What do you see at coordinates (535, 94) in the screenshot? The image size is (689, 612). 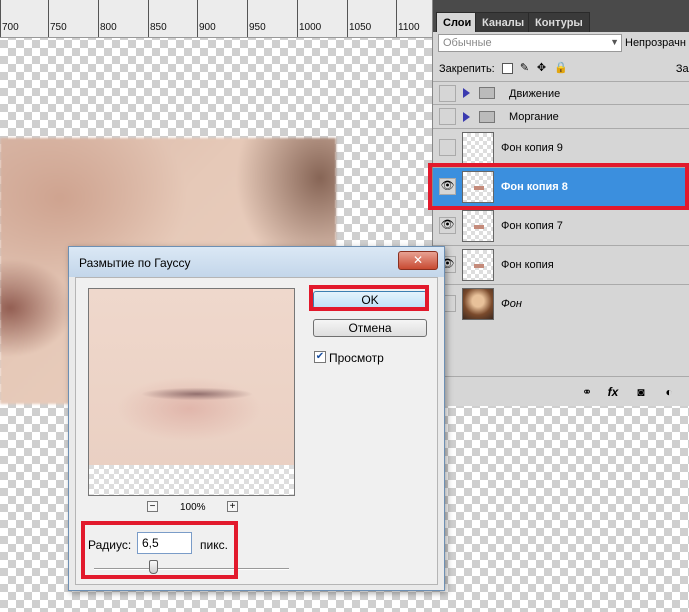 I see `layer-name: Движение` at bounding box center [535, 94].